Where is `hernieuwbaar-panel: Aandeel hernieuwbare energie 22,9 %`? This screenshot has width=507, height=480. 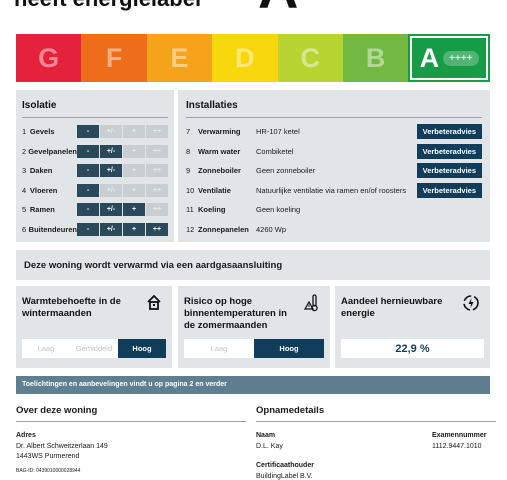 hernieuwbaar-panel: Aandeel hernieuwbare energie 22,9 % is located at coordinates (412, 327).